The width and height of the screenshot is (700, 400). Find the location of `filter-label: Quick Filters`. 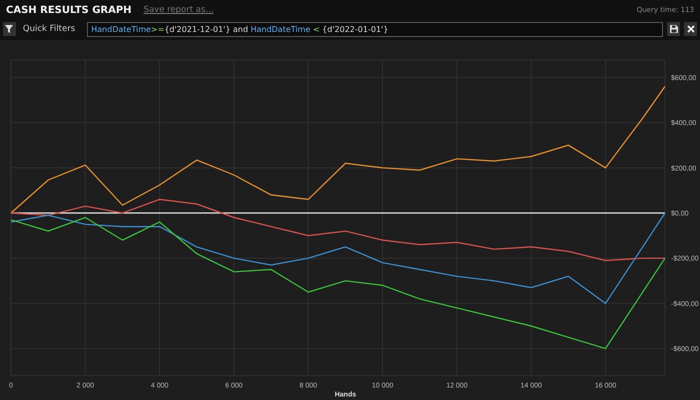

filter-label: Quick Filters is located at coordinates (49, 29).